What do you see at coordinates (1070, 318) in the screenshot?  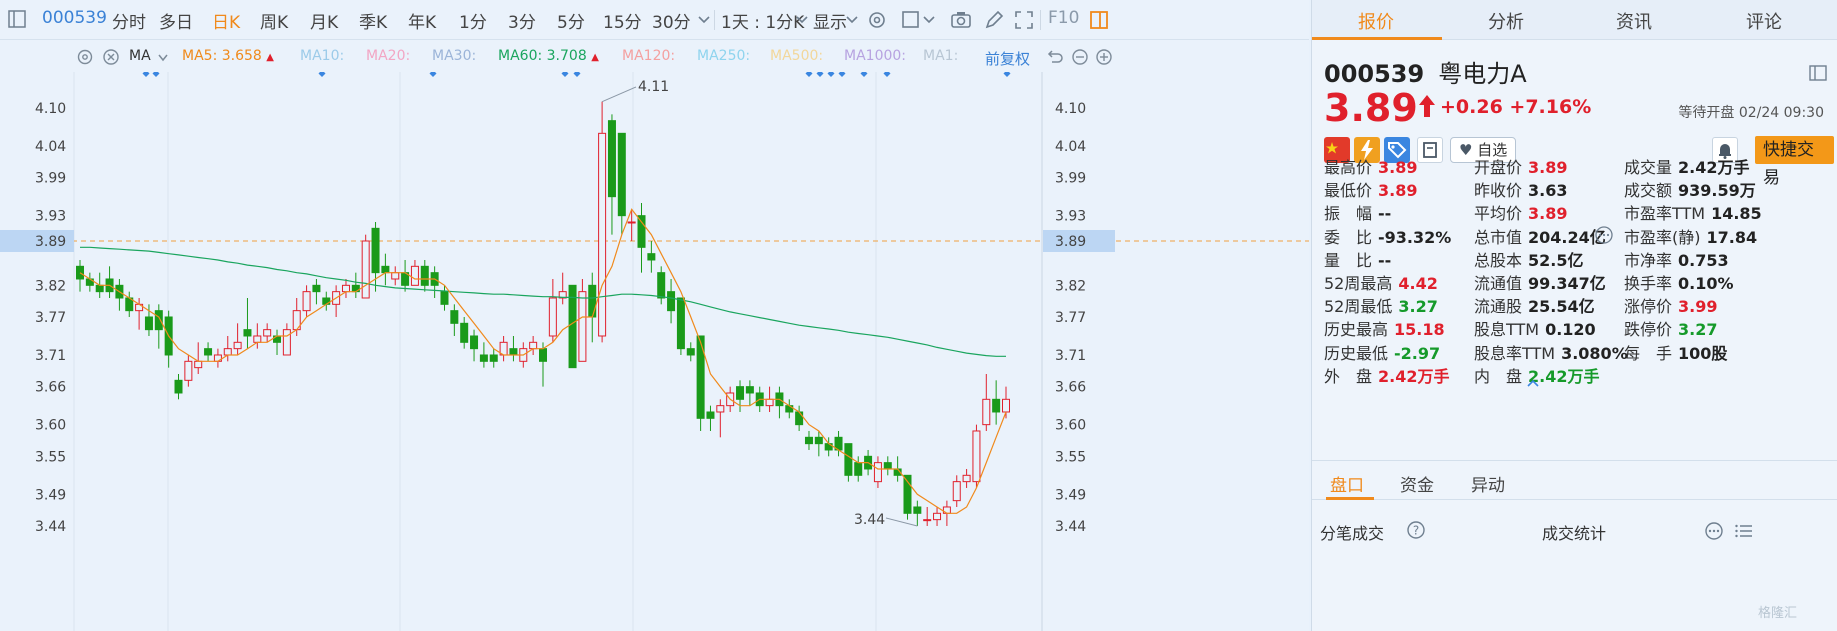 I see `y-tick-label-right: 3.77` at bounding box center [1070, 318].